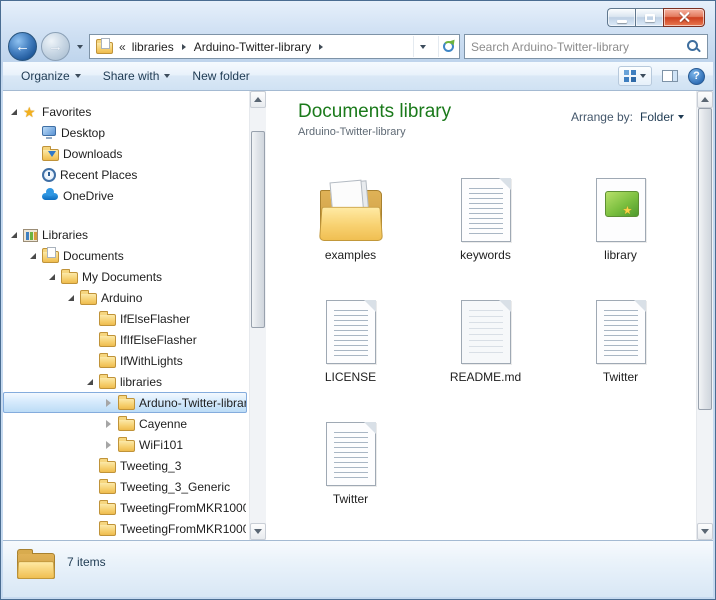 Image resolution: width=716 pixels, height=600 pixels. I want to click on tree-item-label: Favorites, so click(67, 111).